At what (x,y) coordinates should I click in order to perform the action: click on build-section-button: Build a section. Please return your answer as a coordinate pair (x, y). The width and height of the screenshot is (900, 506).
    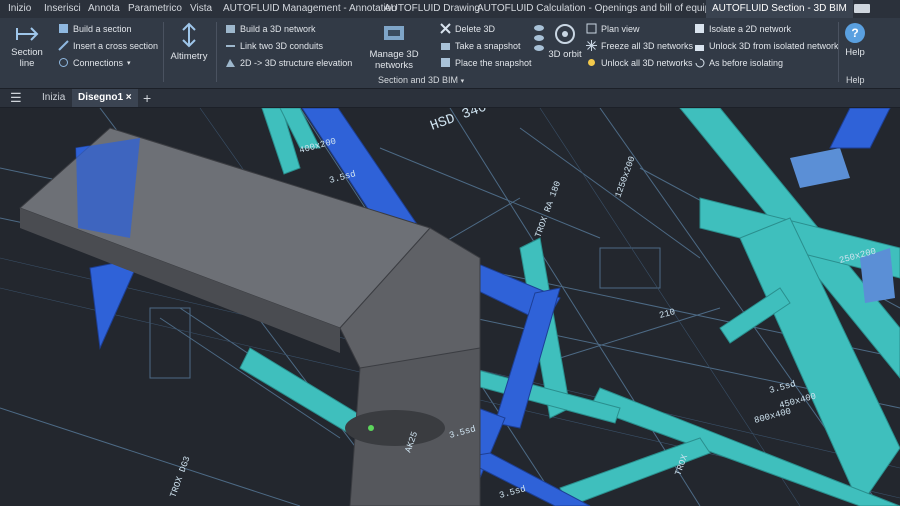
    Looking at the image, I should click on (95, 28).